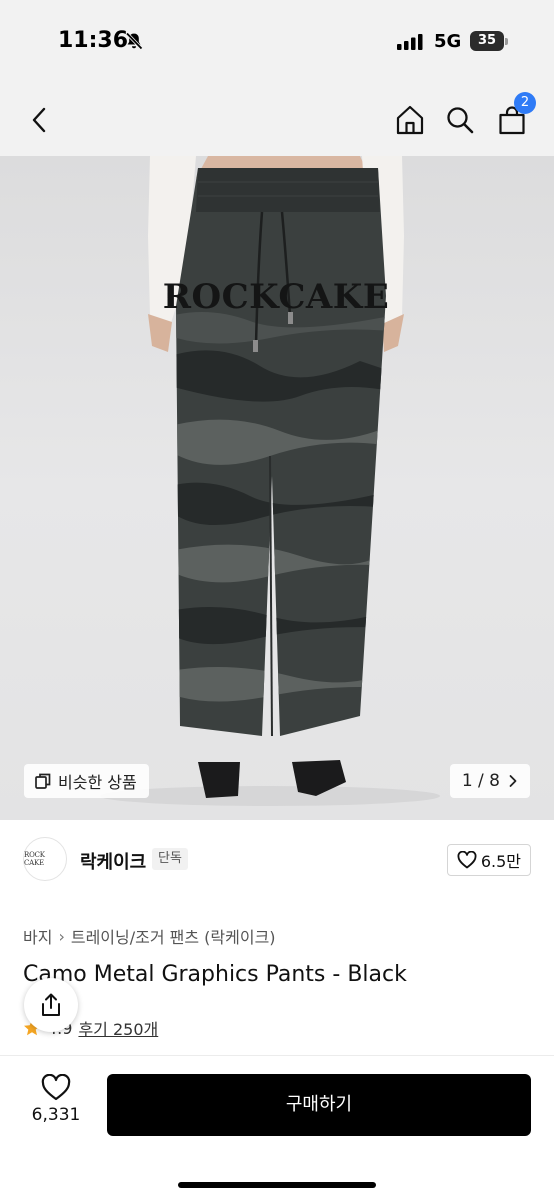 The height and width of the screenshot is (1200, 554). I want to click on home-button, so click(410, 120).